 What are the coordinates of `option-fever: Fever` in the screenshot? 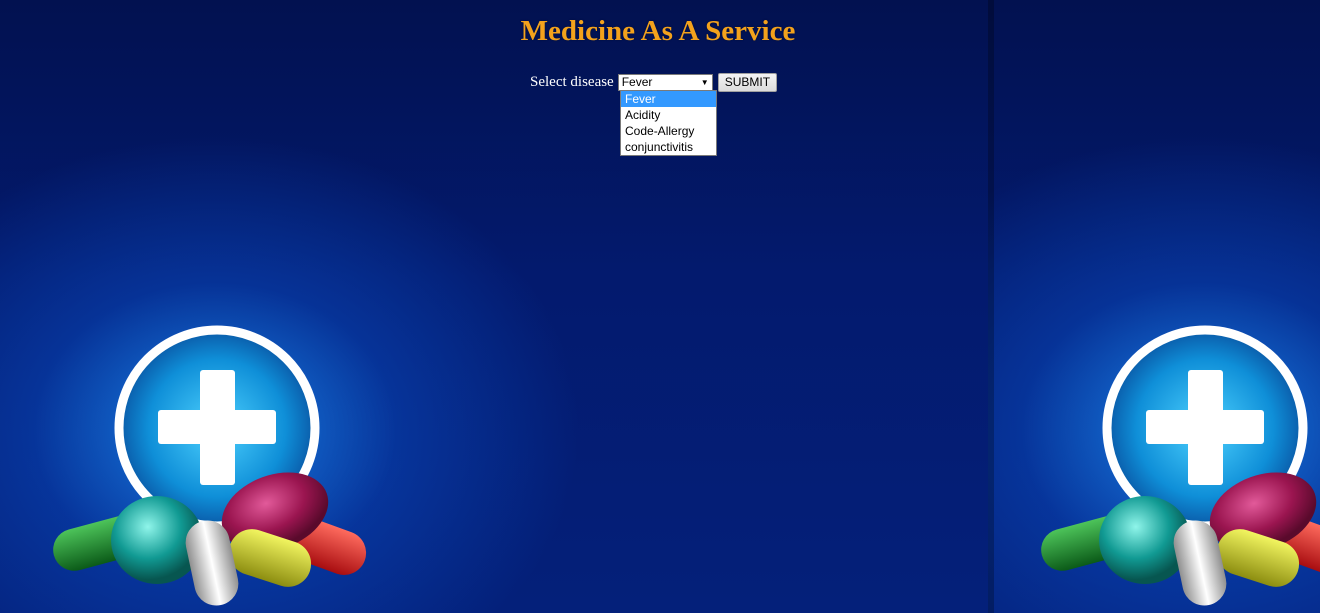 It's located at (668, 99).